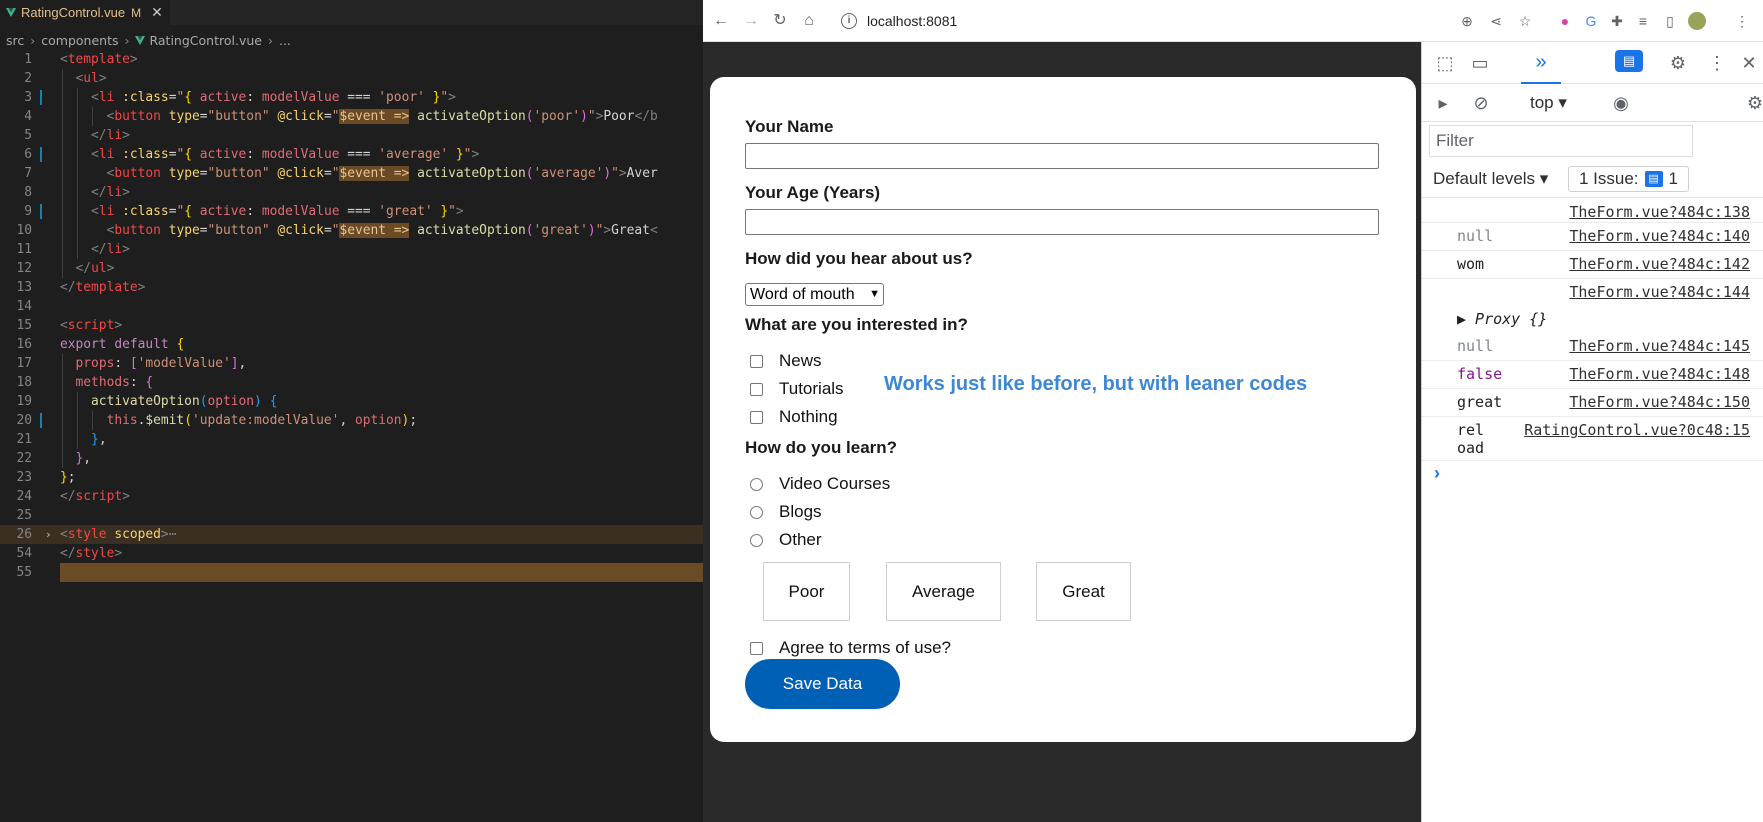 The height and width of the screenshot is (822, 1763). What do you see at coordinates (806, 591) in the screenshot?
I see `rating-poor-button: Poor` at bounding box center [806, 591].